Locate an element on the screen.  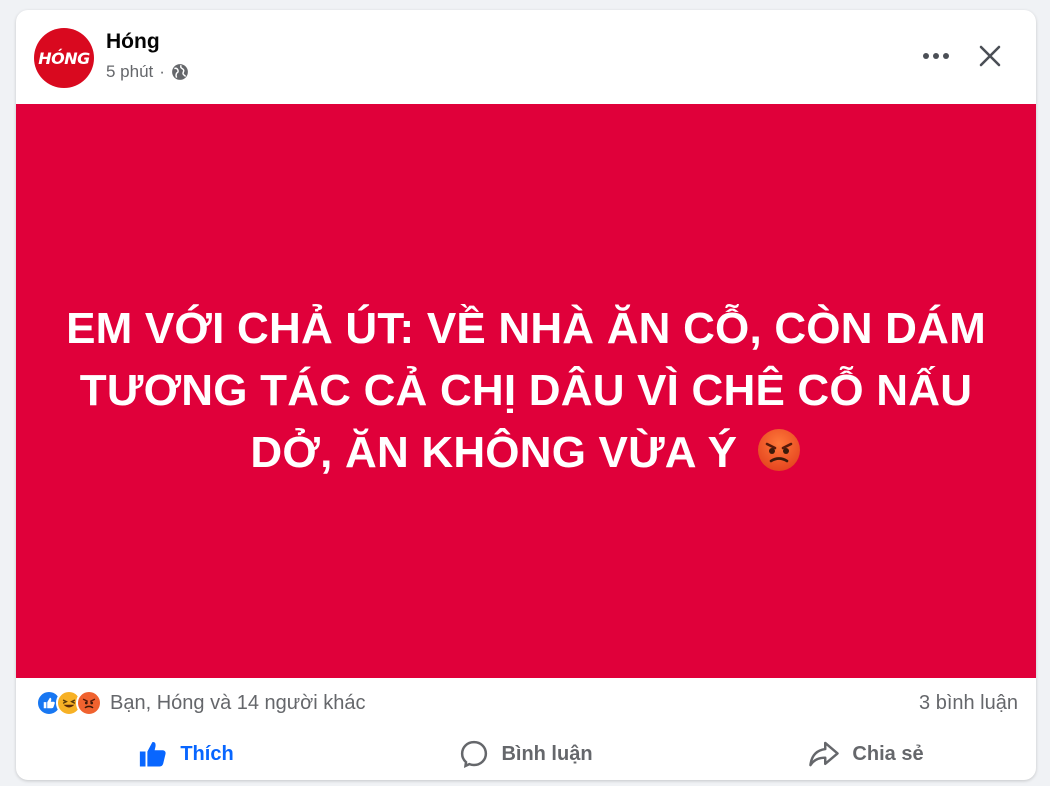
share-button: Chia sẻ is located at coordinates (866, 754).